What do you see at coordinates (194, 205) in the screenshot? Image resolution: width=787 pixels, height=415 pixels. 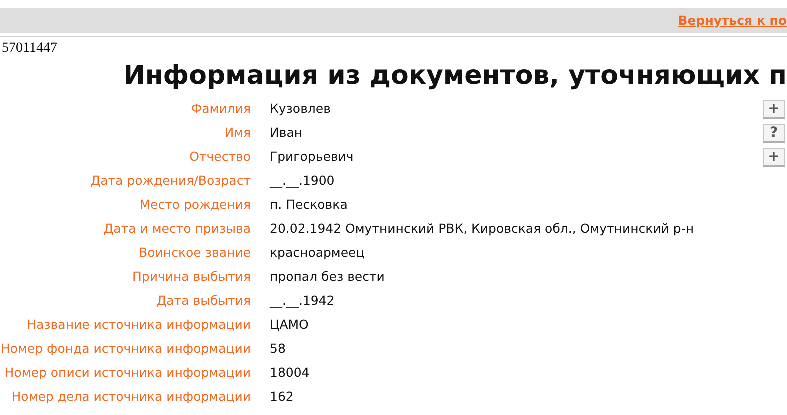 I see `field-label: Место рождения` at bounding box center [194, 205].